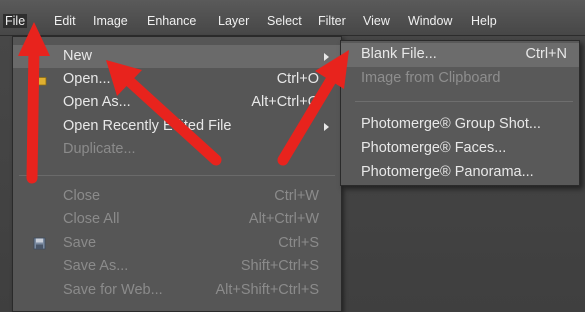  Describe the element at coordinates (177, 219) in the screenshot. I see `menu-item-close-all: Close All Alt+Ctrl+W` at that location.